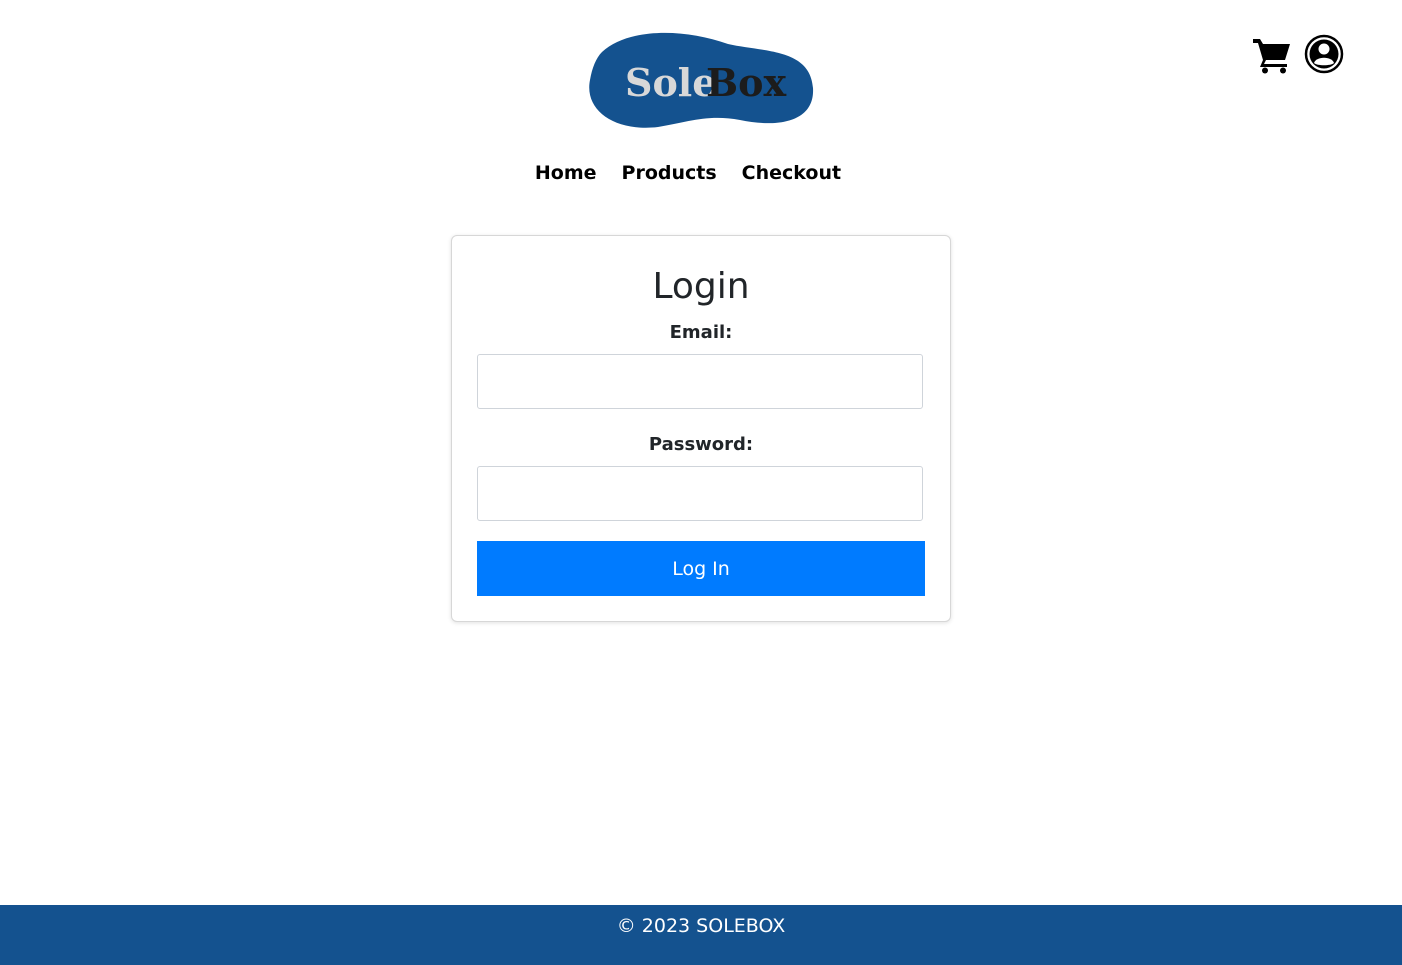  What do you see at coordinates (700, 381) in the screenshot?
I see `email-field` at bounding box center [700, 381].